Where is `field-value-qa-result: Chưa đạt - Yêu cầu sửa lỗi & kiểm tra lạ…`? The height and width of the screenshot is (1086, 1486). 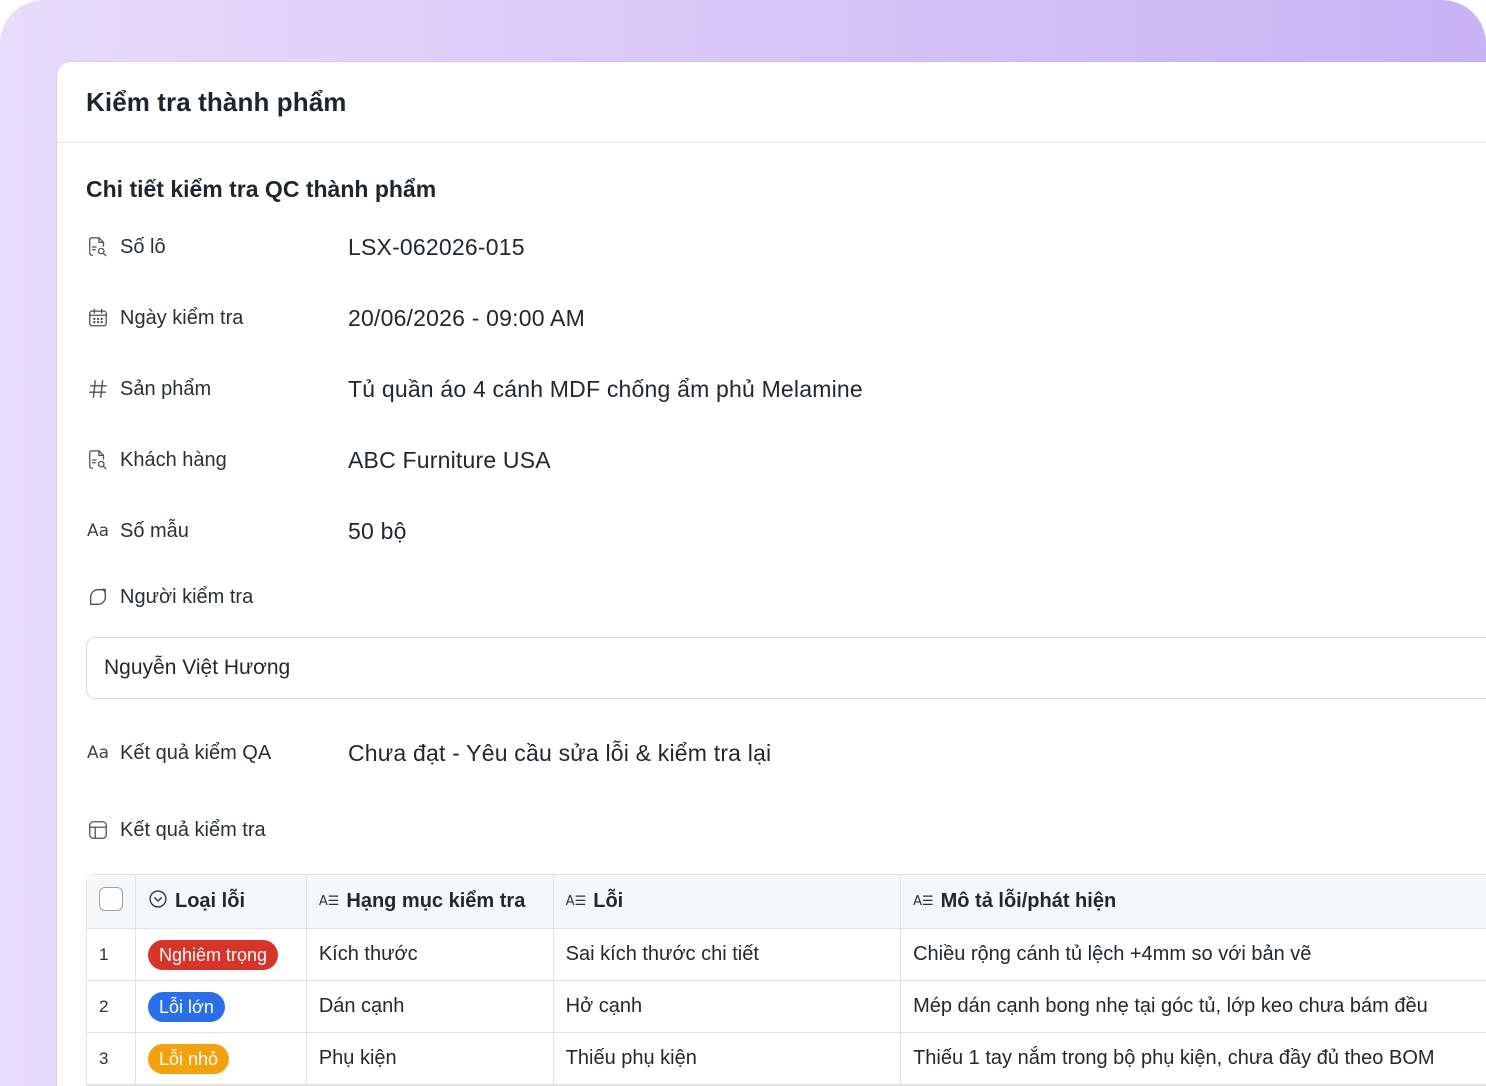 field-value-qa-result: Chưa đạt - Yêu cầu sửa lỗi & kiểm tra lạ… is located at coordinates (559, 753).